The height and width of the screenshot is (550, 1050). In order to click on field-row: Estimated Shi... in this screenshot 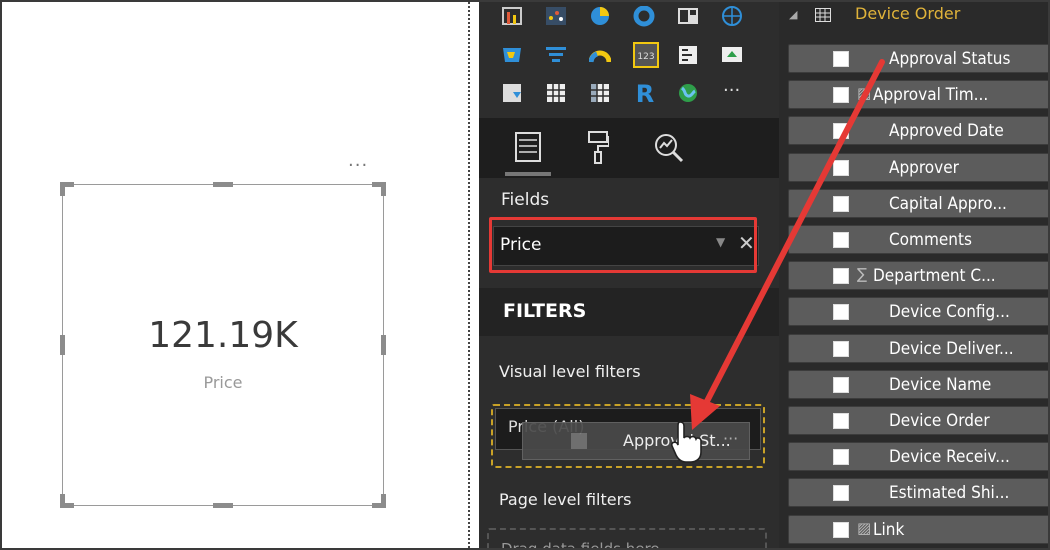, I will do `click(918, 493)`.